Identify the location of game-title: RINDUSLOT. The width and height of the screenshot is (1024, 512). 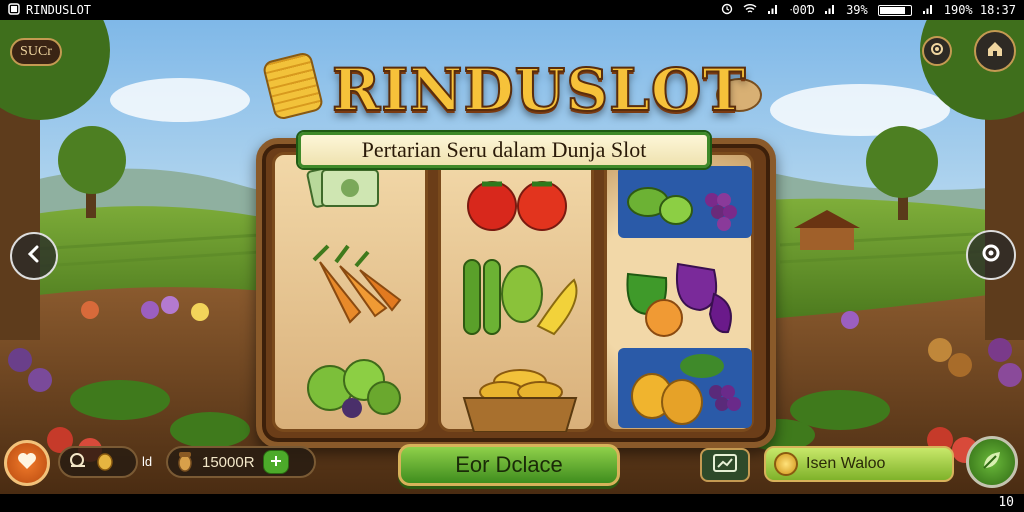
(539, 90).